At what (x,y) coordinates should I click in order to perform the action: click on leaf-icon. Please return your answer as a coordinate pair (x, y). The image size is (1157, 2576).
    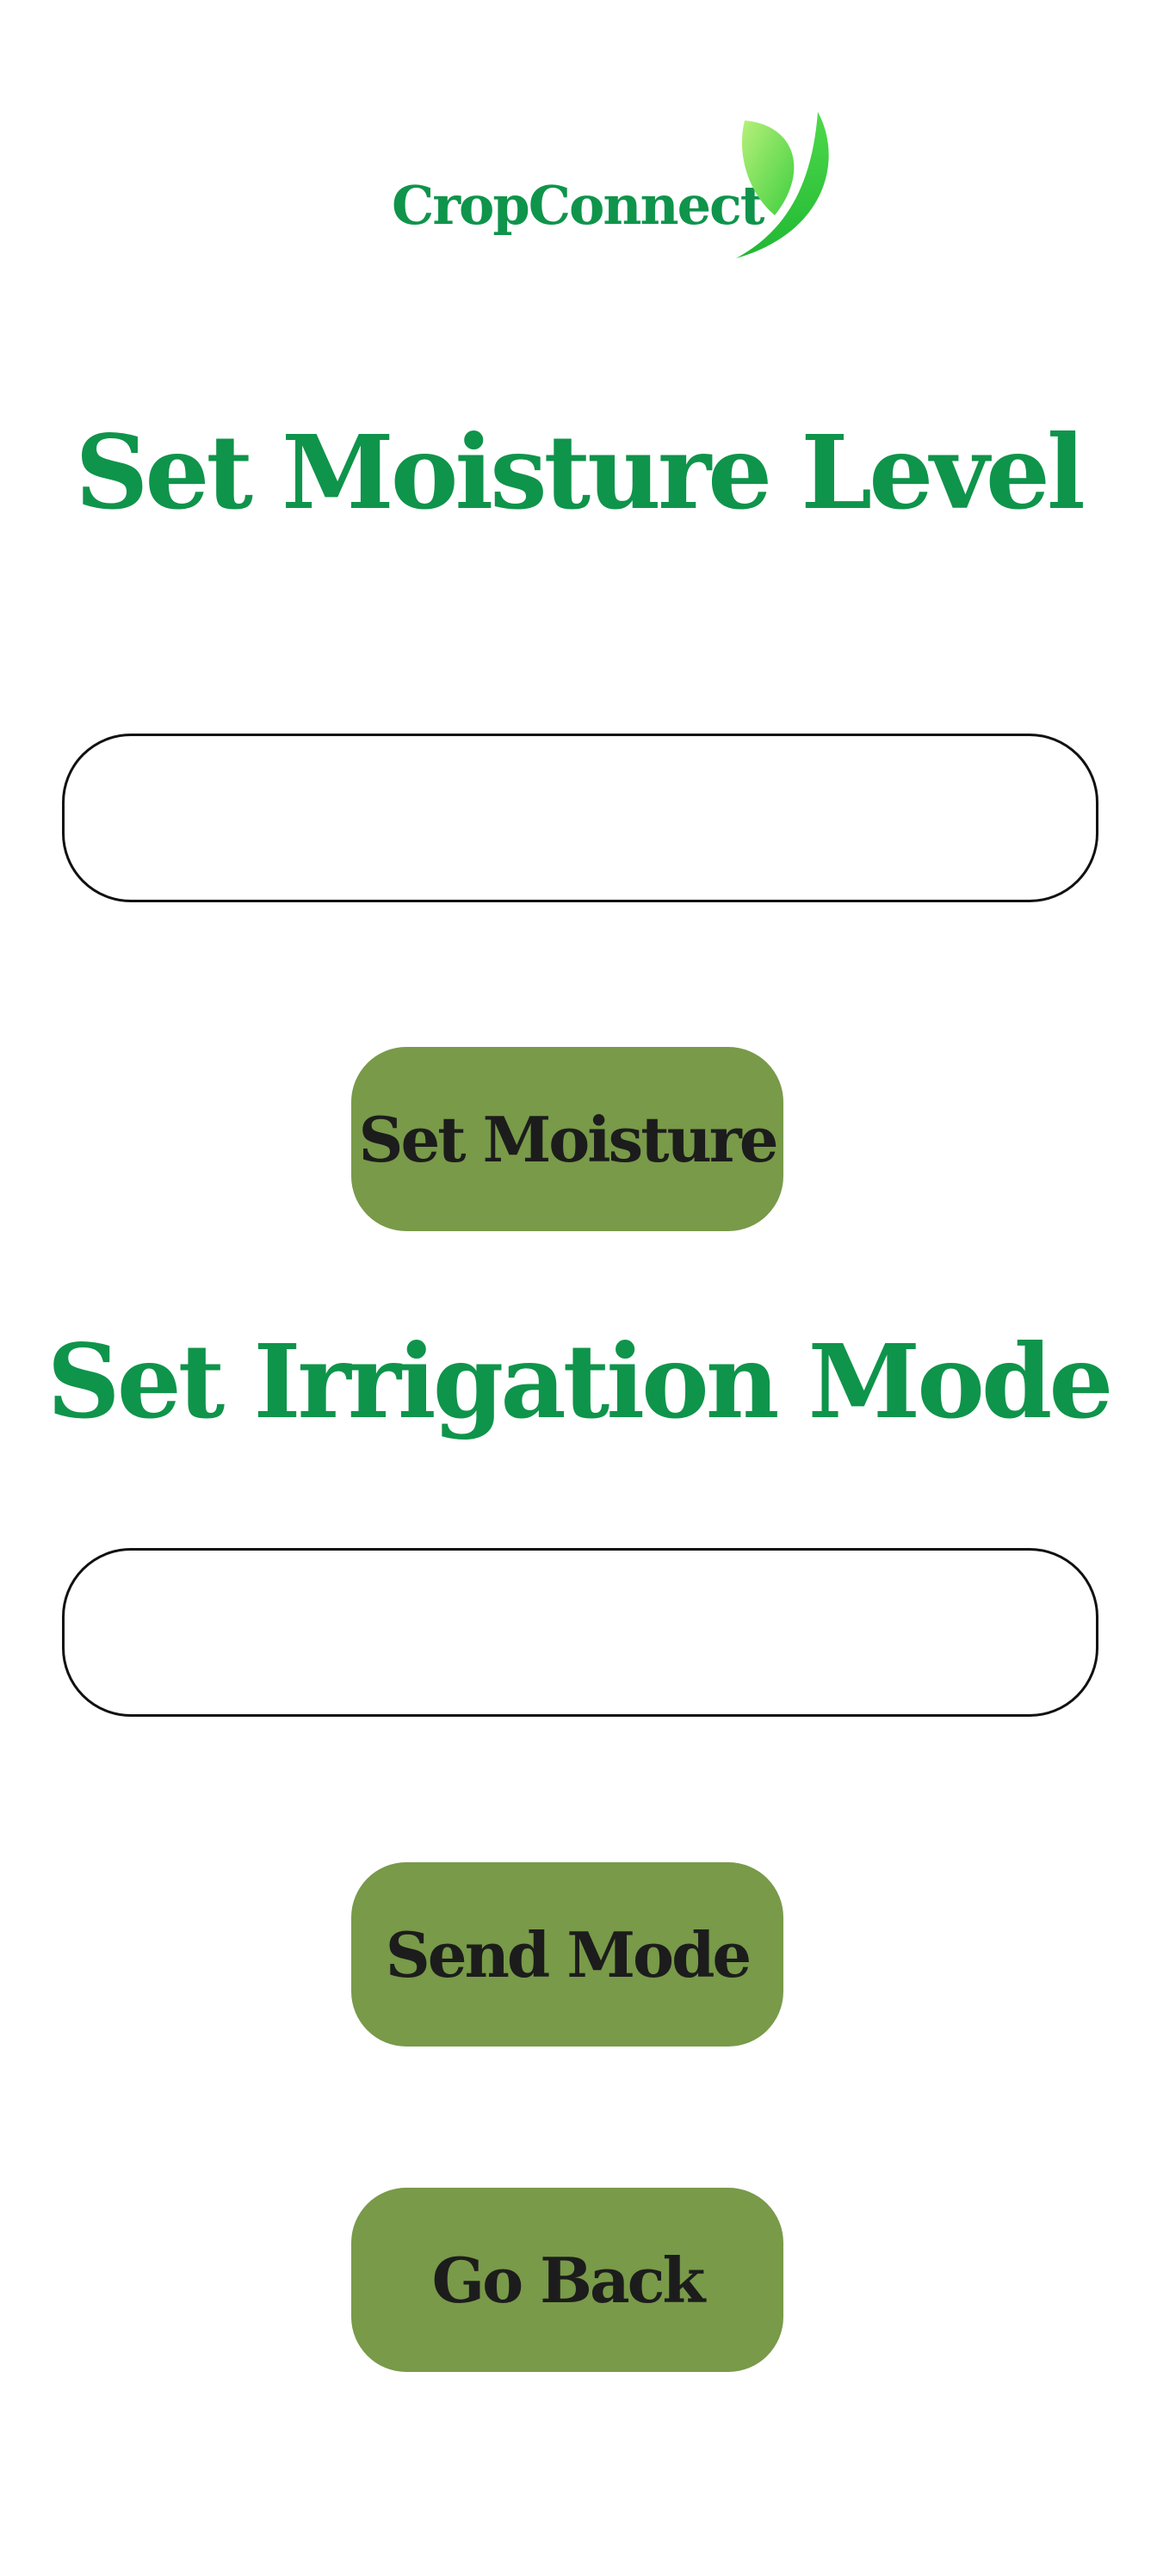
    Looking at the image, I should click on (782, 185).